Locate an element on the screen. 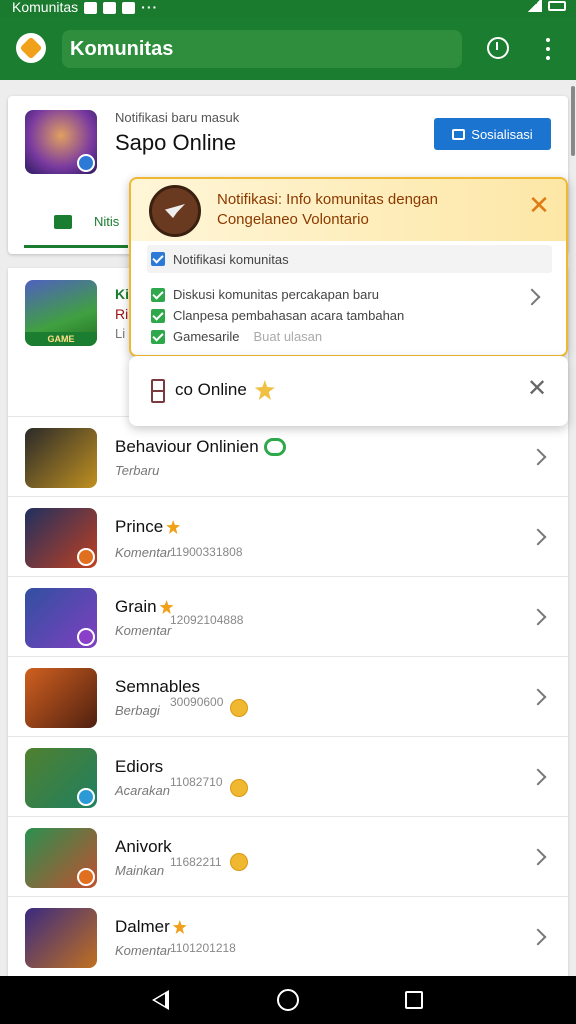  item-title: Semnables is located at coordinates (158, 686).